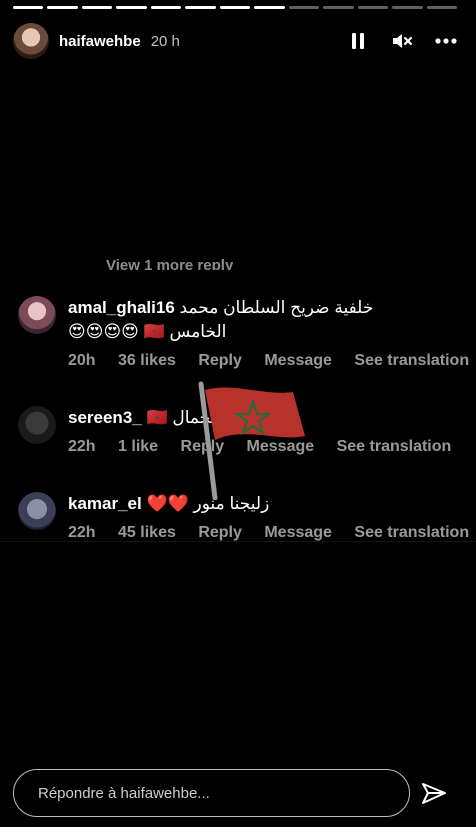 The height and width of the screenshot is (827, 476). I want to click on comment-likes: 45 likes, so click(147, 532).